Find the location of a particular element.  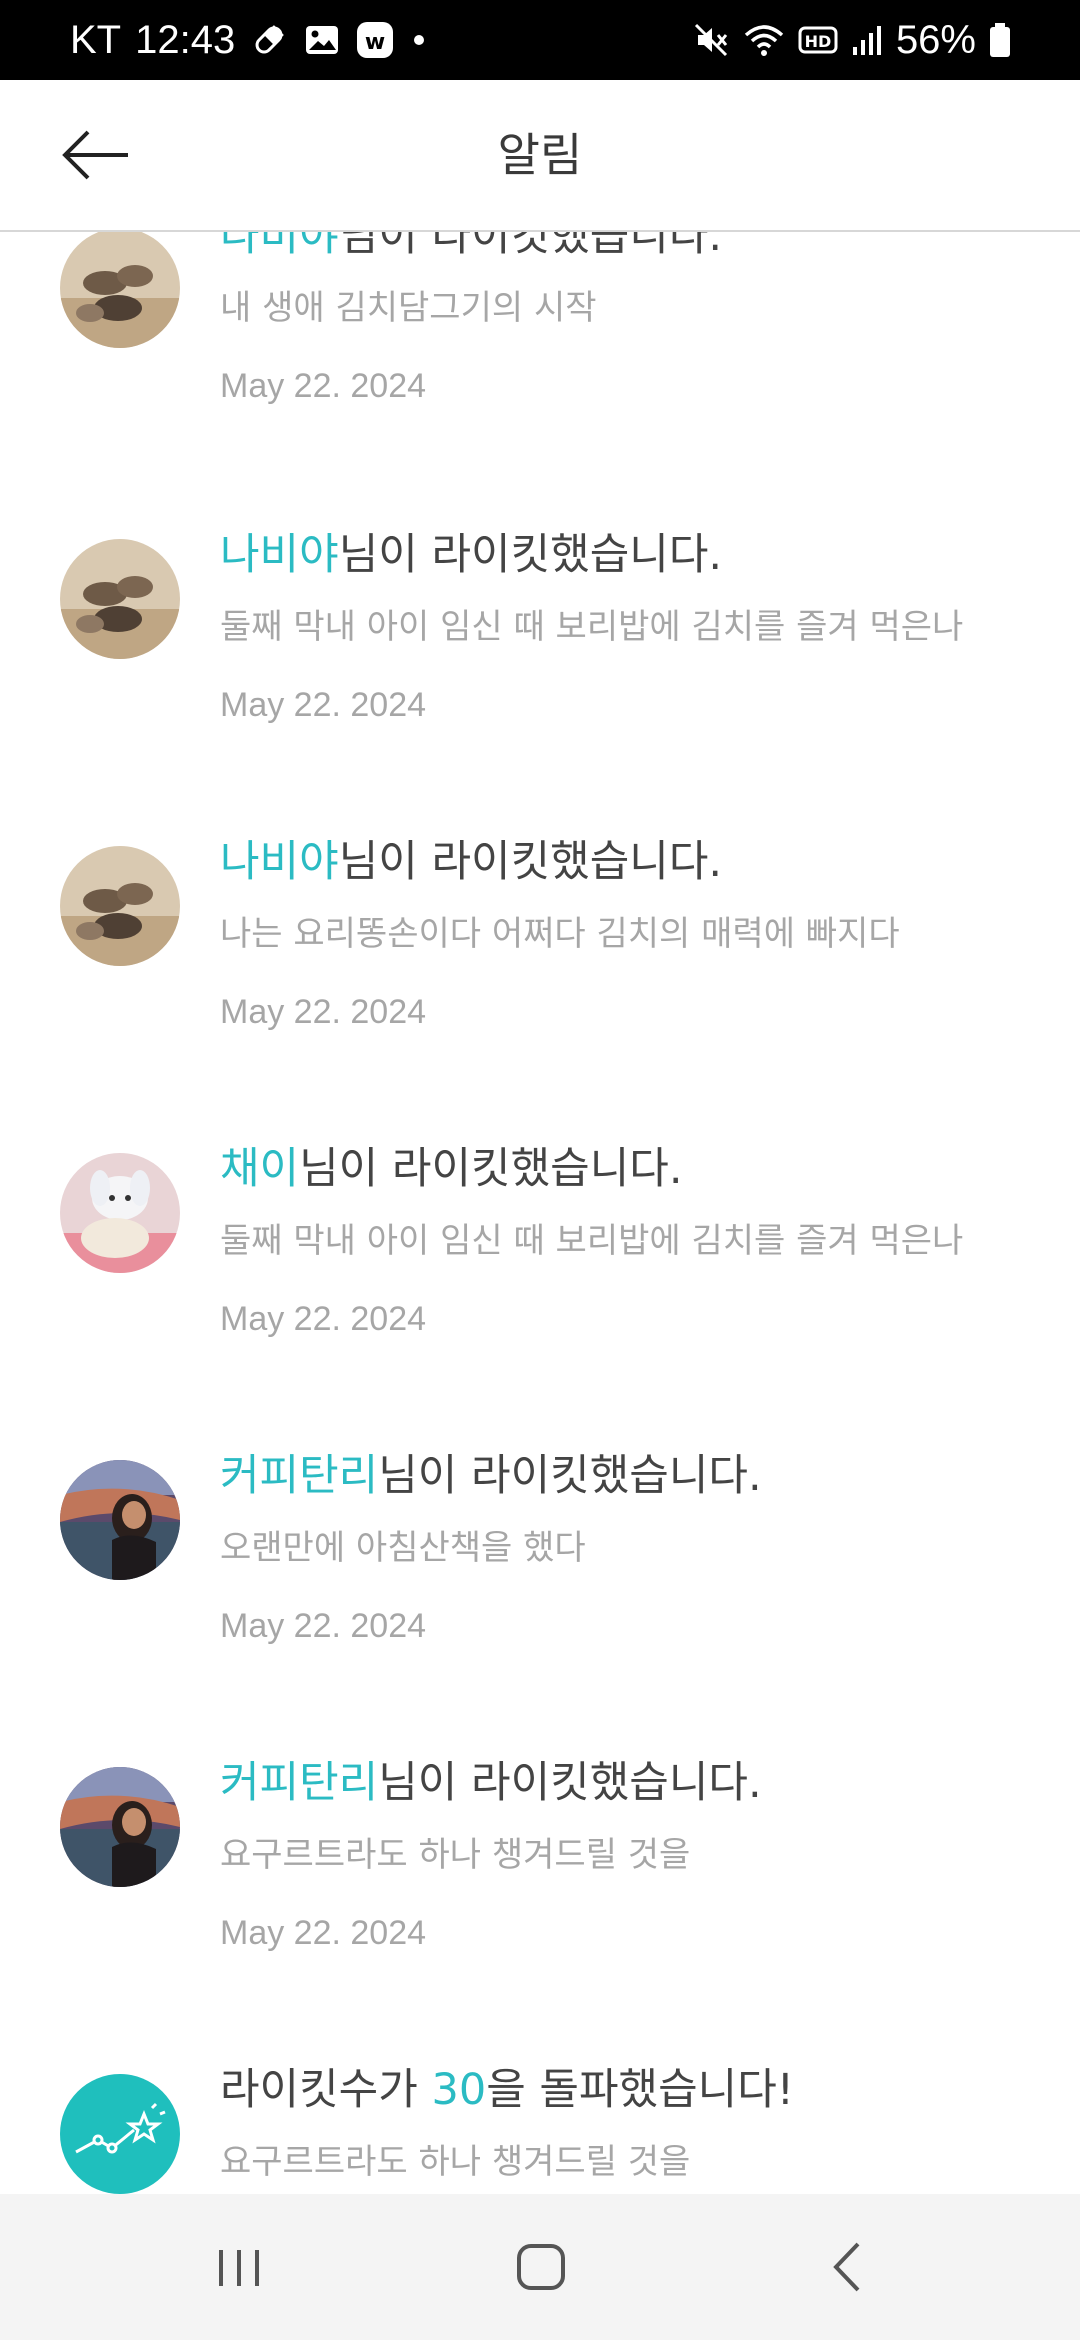

dot-icon is located at coordinates (419, 40).